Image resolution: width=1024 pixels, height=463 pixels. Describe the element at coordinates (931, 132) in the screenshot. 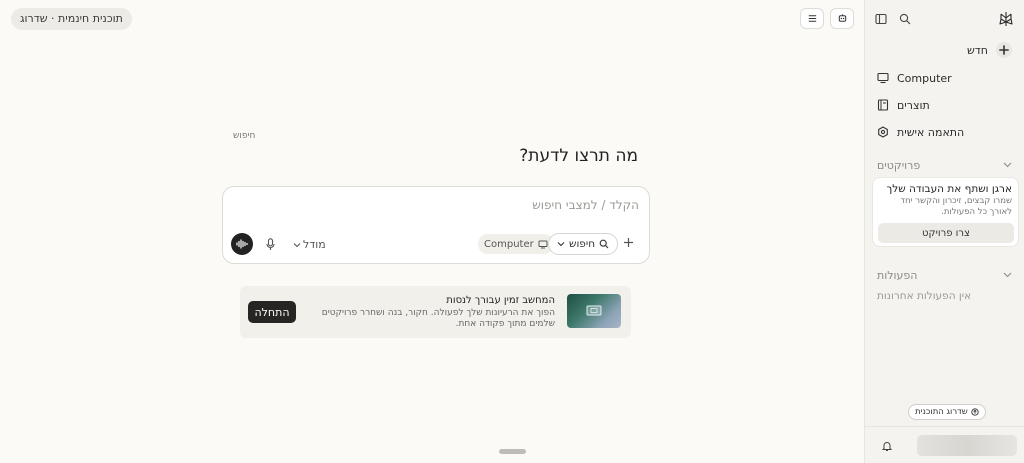

I see `sidebar-item-label: התאמה אישית` at that location.